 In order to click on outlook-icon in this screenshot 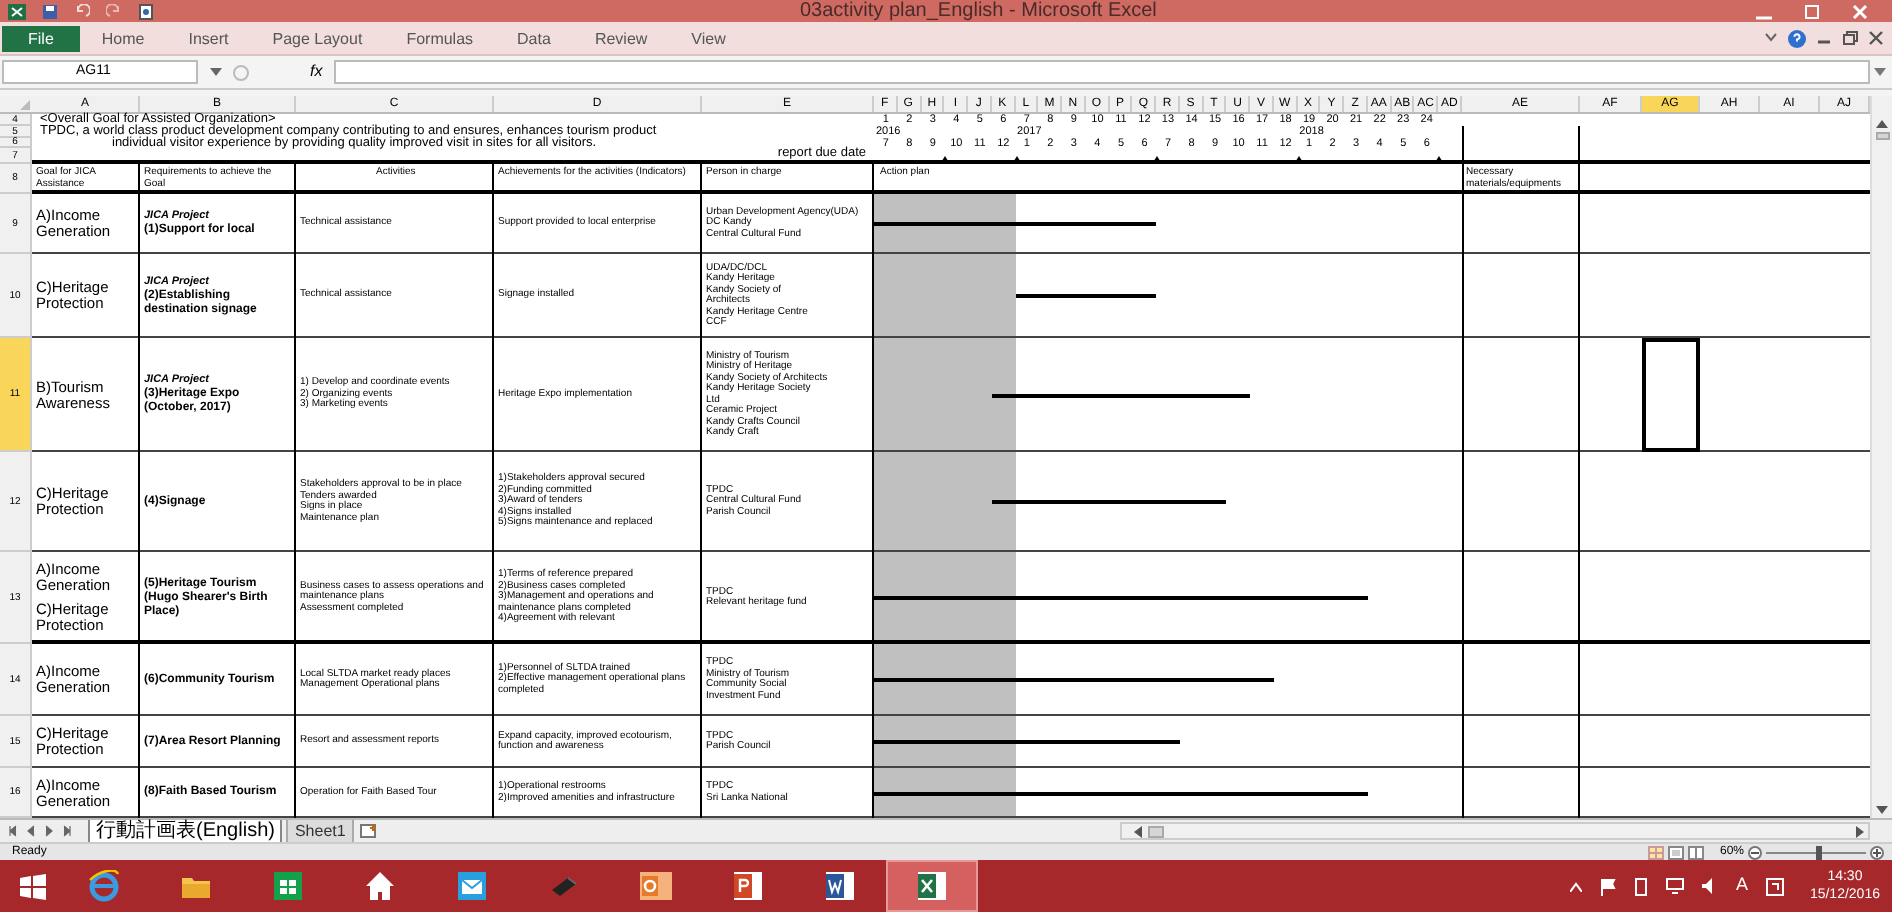, I will do `click(656, 886)`.